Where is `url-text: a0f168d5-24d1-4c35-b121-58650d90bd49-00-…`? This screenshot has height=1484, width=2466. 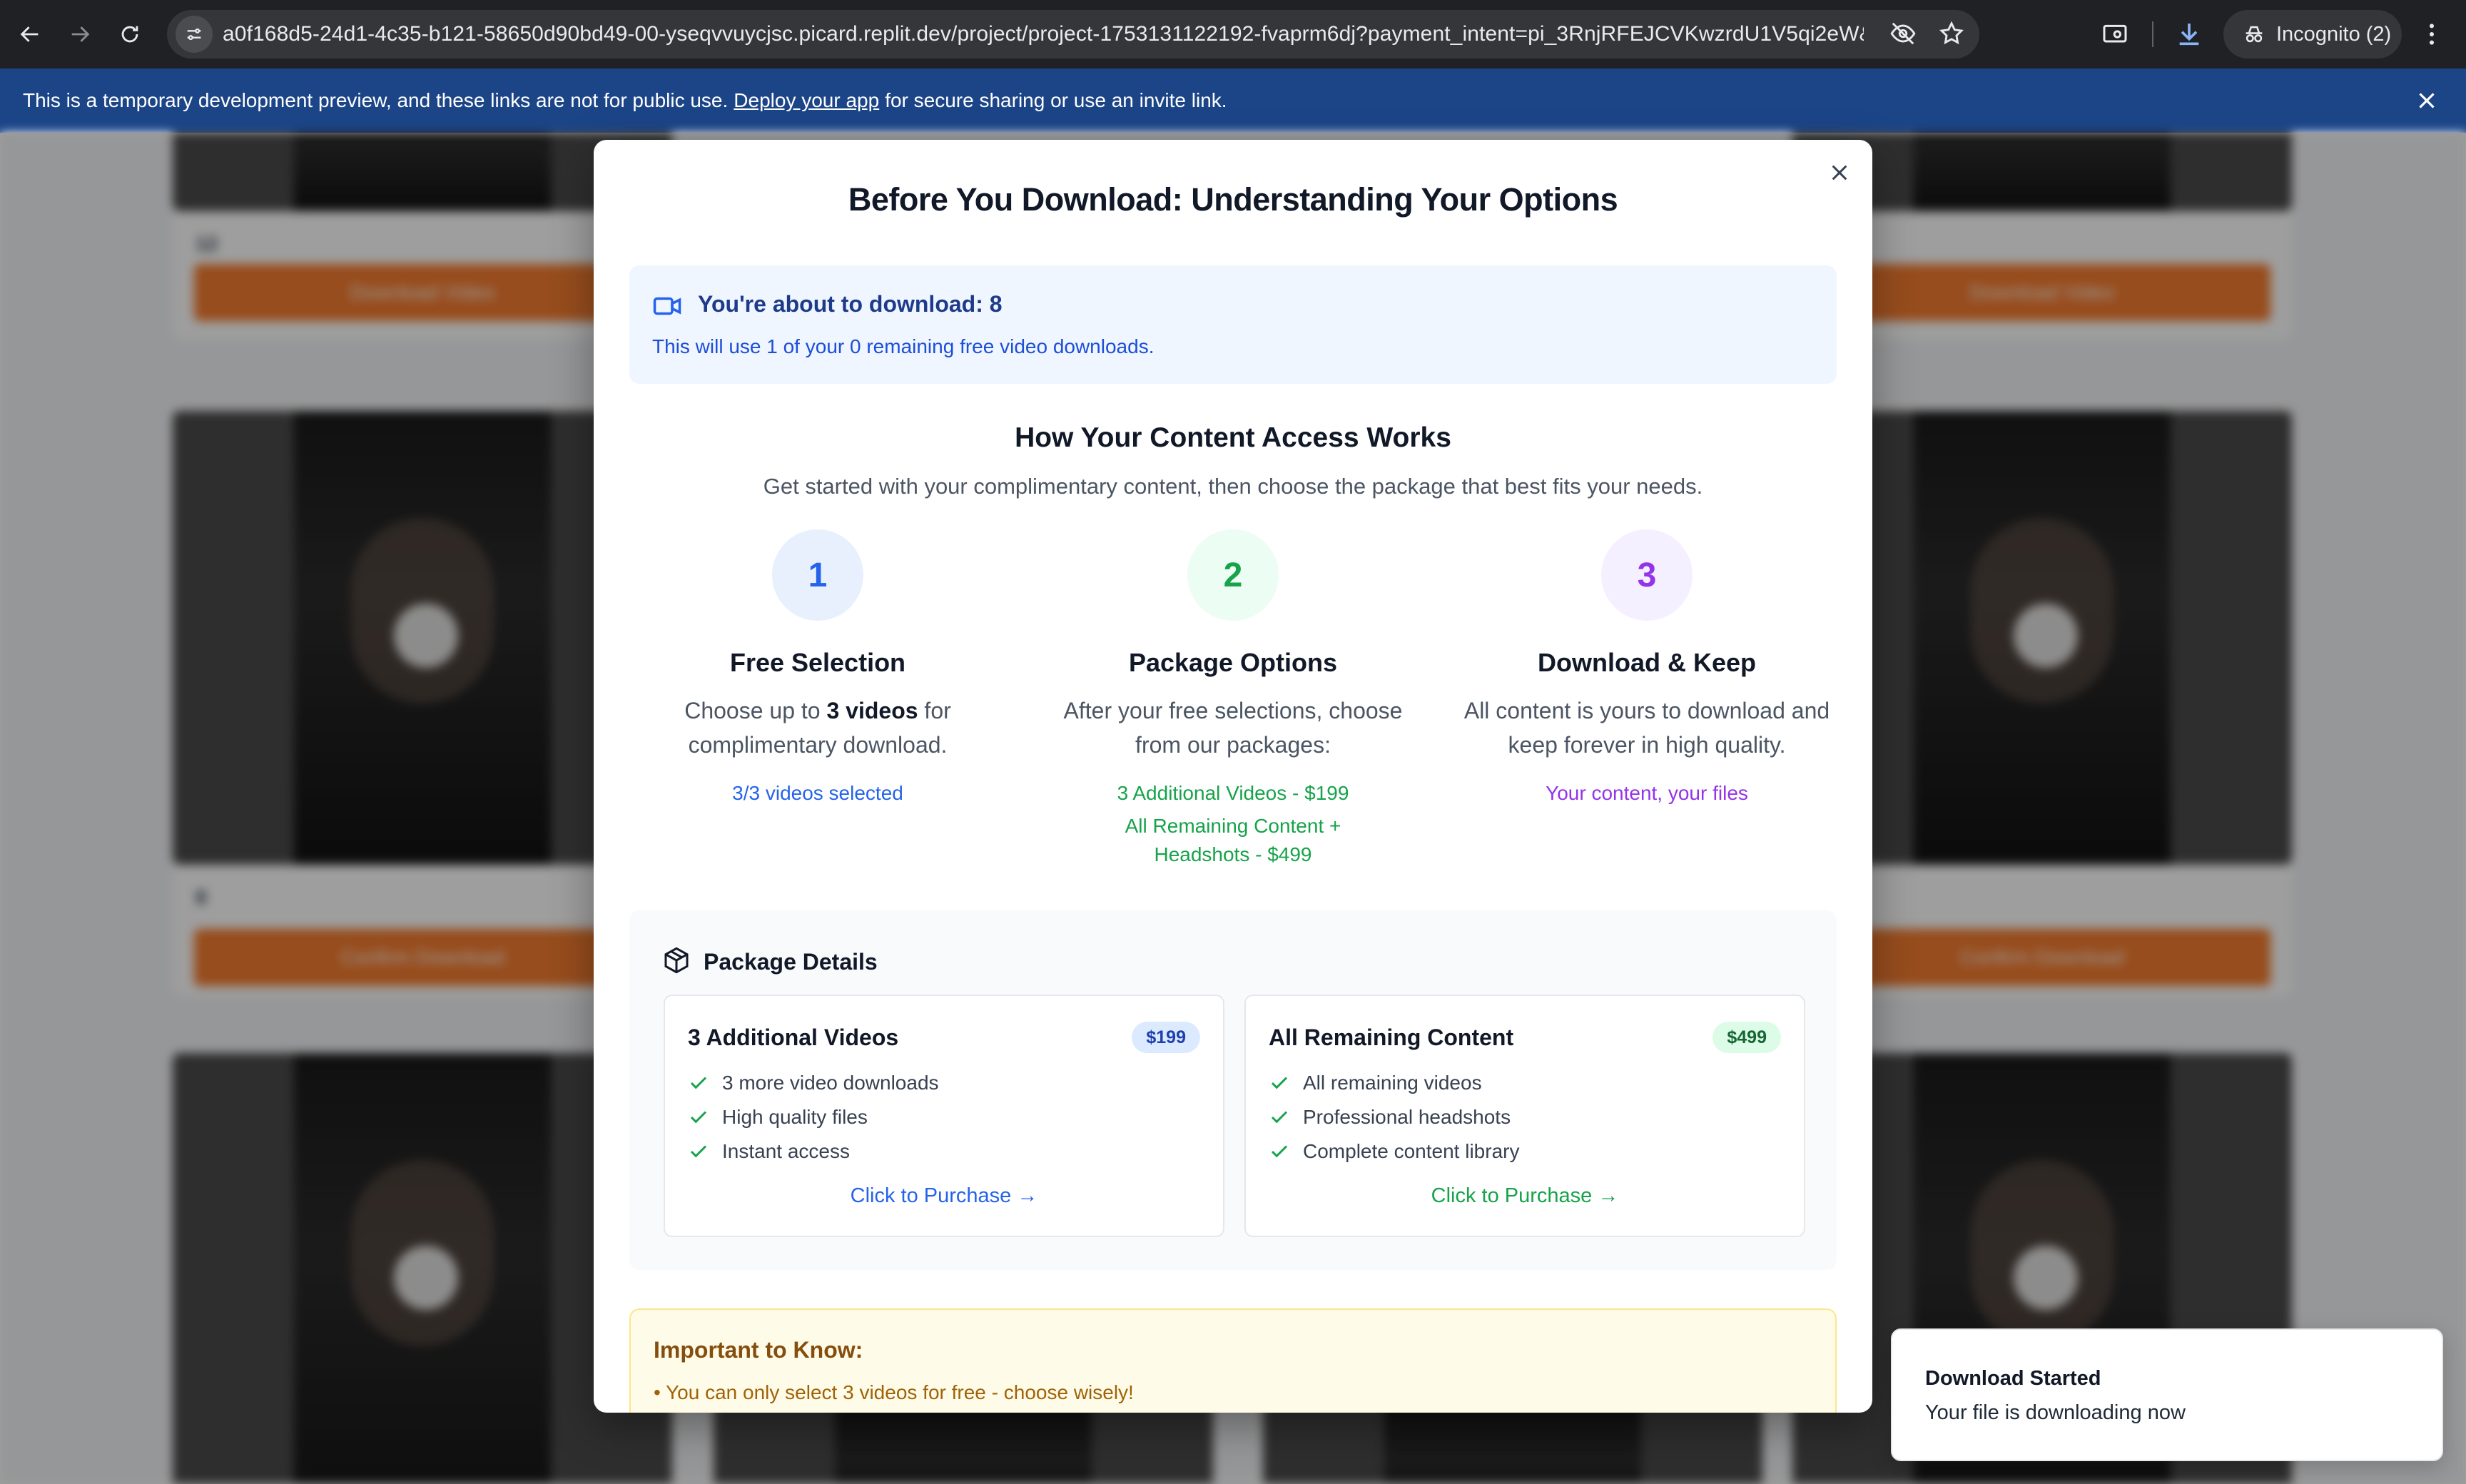
url-text: a0f168d5-24d1-4c35-b121-58650d90bd49-00-… is located at coordinates (1043, 34).